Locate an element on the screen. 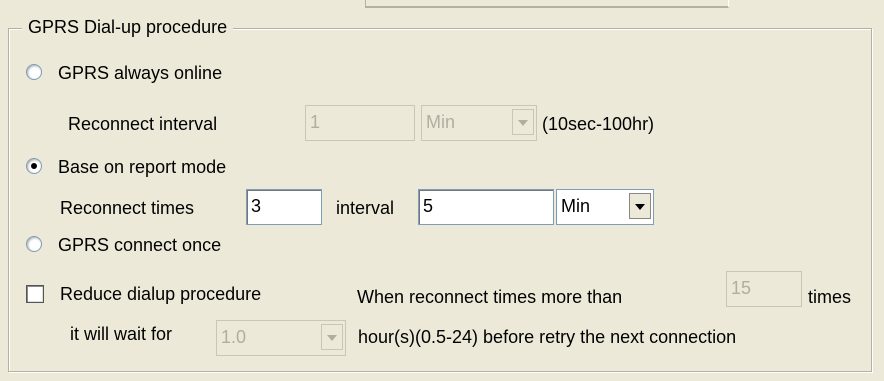 This screenshot has width=884, height=381. reconnect-times-input: 3 is located at coordinates (284, 207).